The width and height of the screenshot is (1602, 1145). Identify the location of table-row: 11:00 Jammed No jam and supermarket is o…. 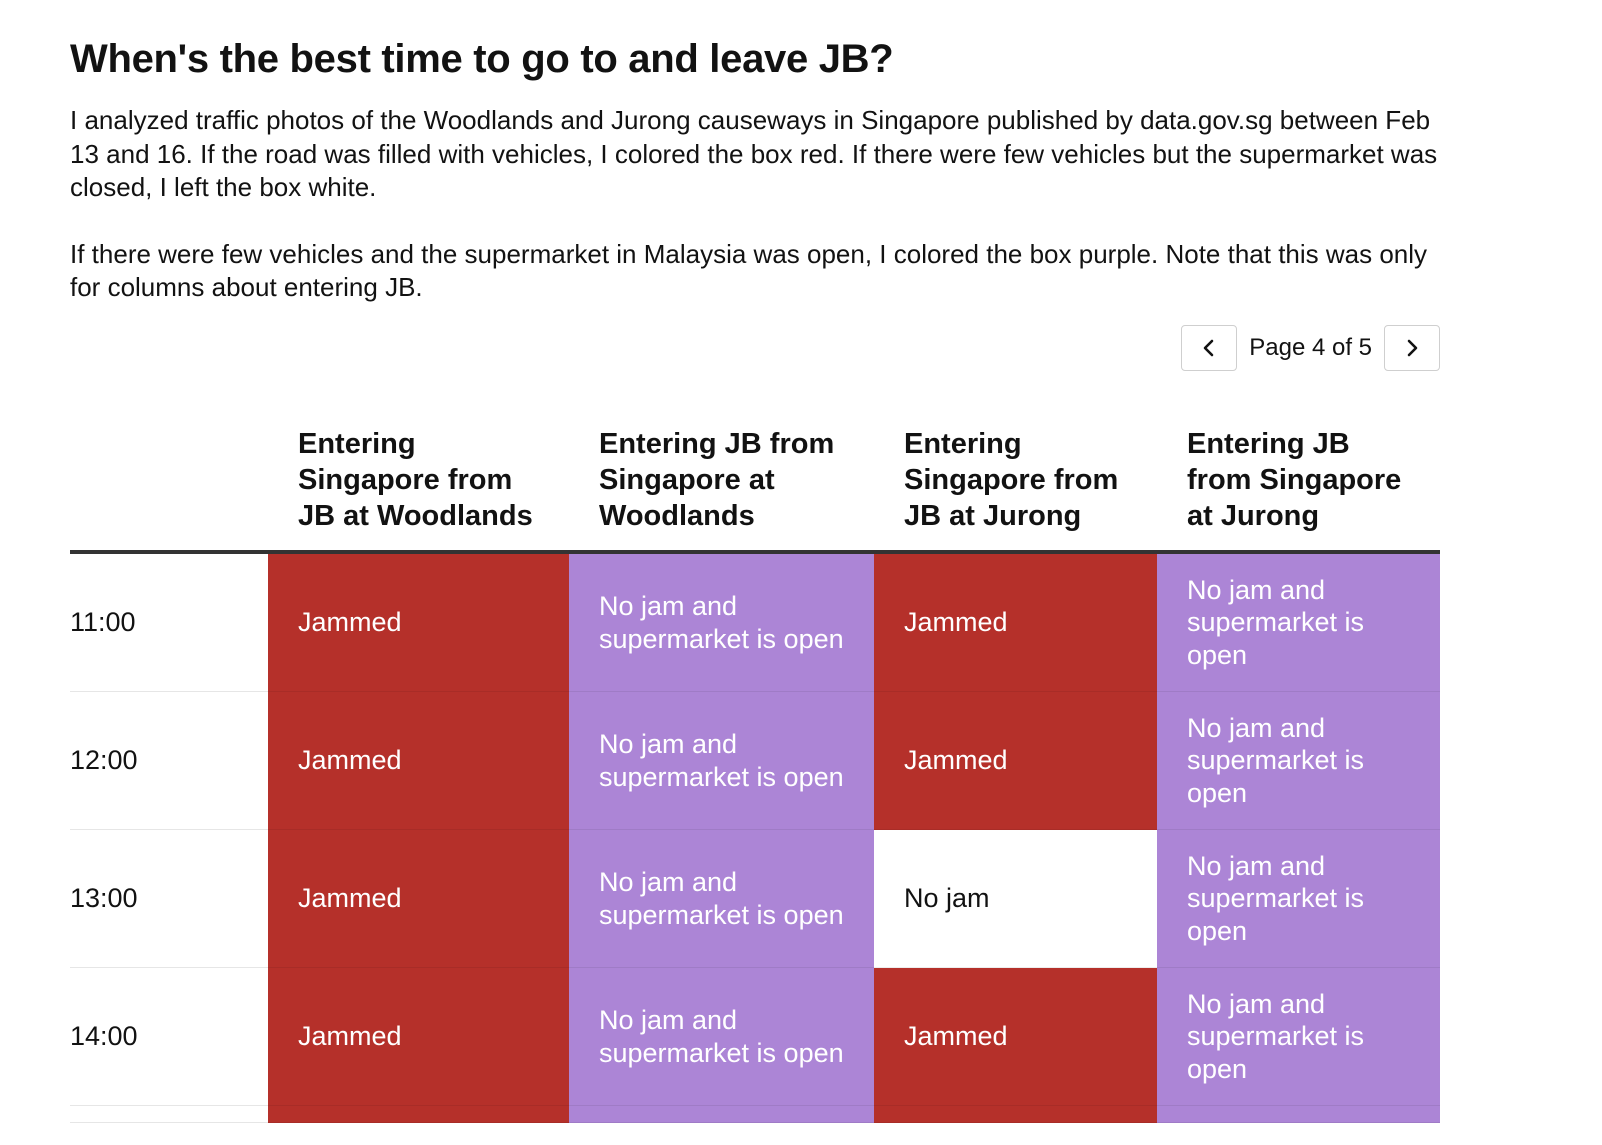
(755, 622).